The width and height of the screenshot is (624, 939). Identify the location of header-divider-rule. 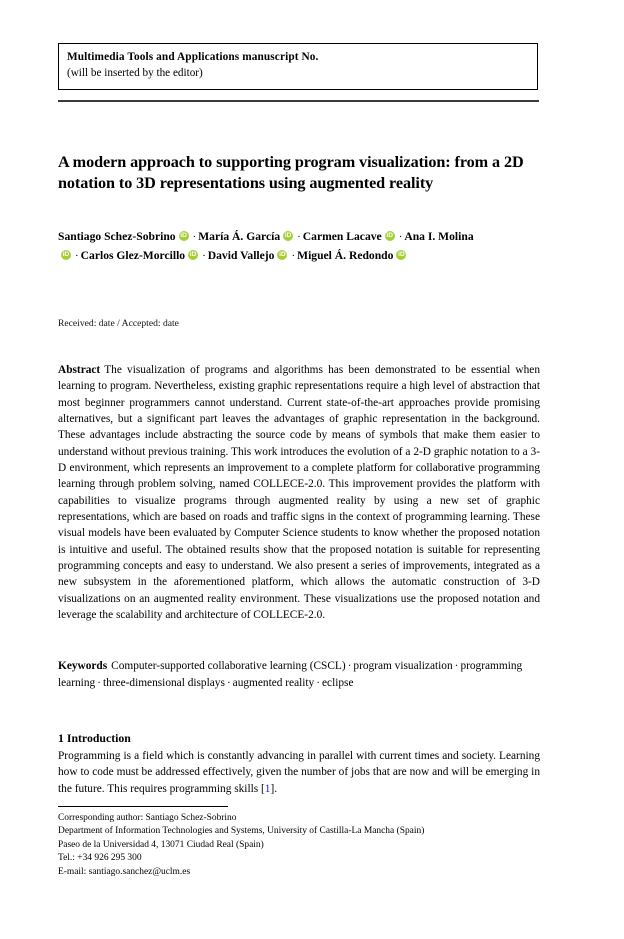
(298, 101).